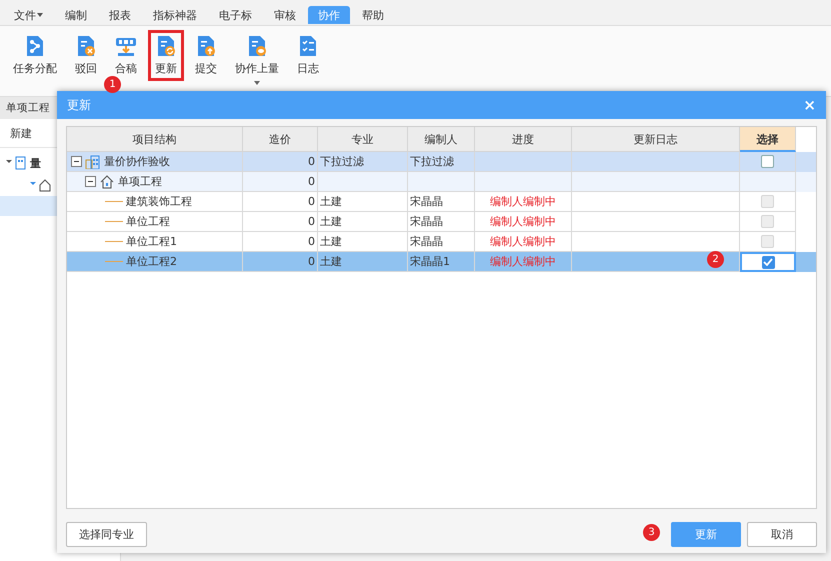 The height and width of the screenshot is (561, 831). I want to click on table-row: 单项工程 0, so click(441, 182).